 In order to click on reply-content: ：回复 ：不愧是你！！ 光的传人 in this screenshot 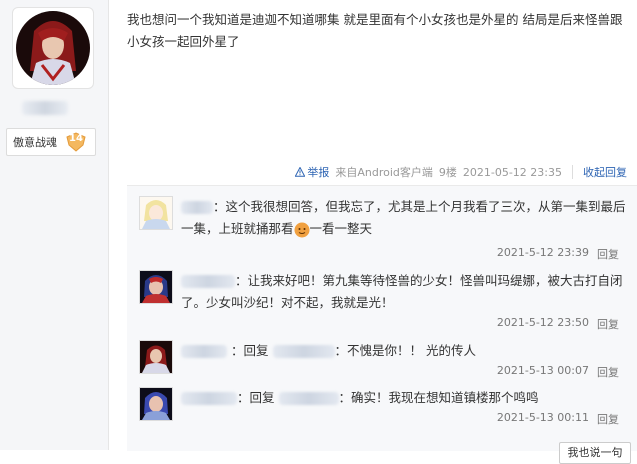, I will do `click(405, 351)`.